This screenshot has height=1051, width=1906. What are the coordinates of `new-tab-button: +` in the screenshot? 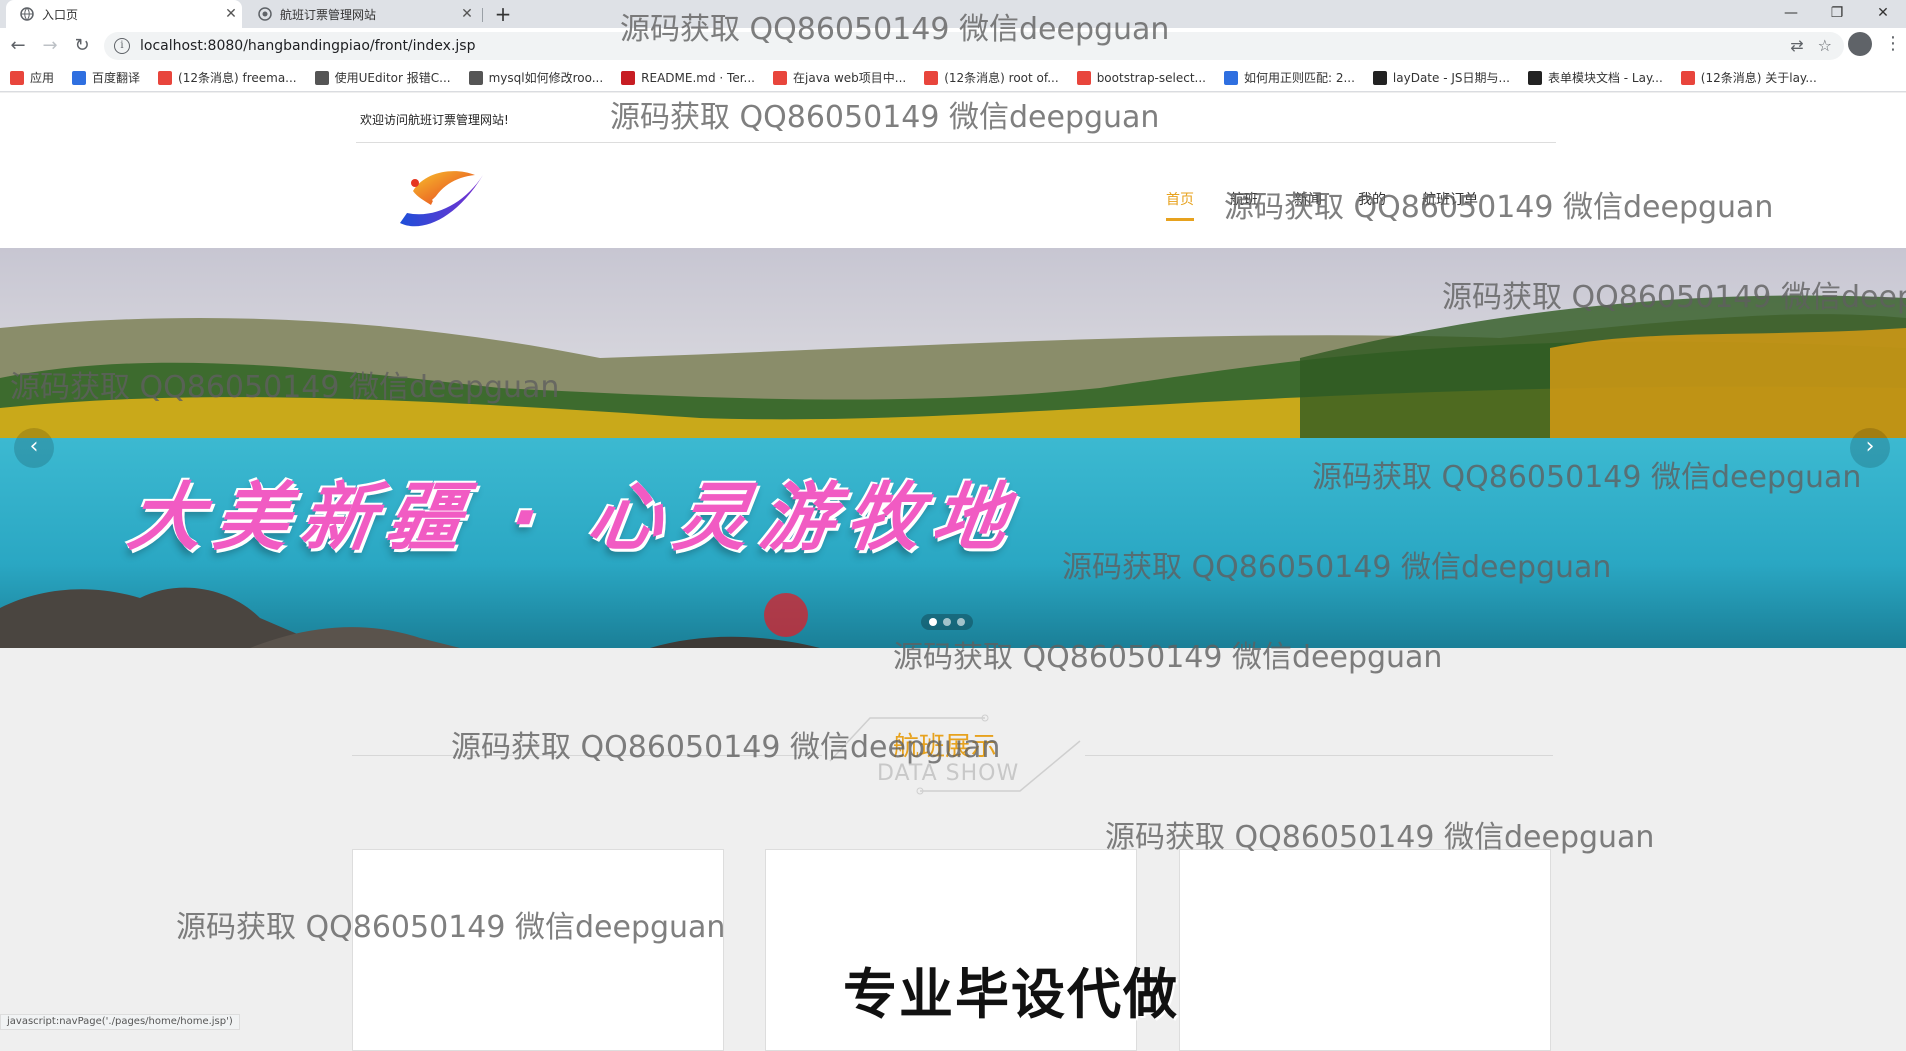 It's located at (503, 14).